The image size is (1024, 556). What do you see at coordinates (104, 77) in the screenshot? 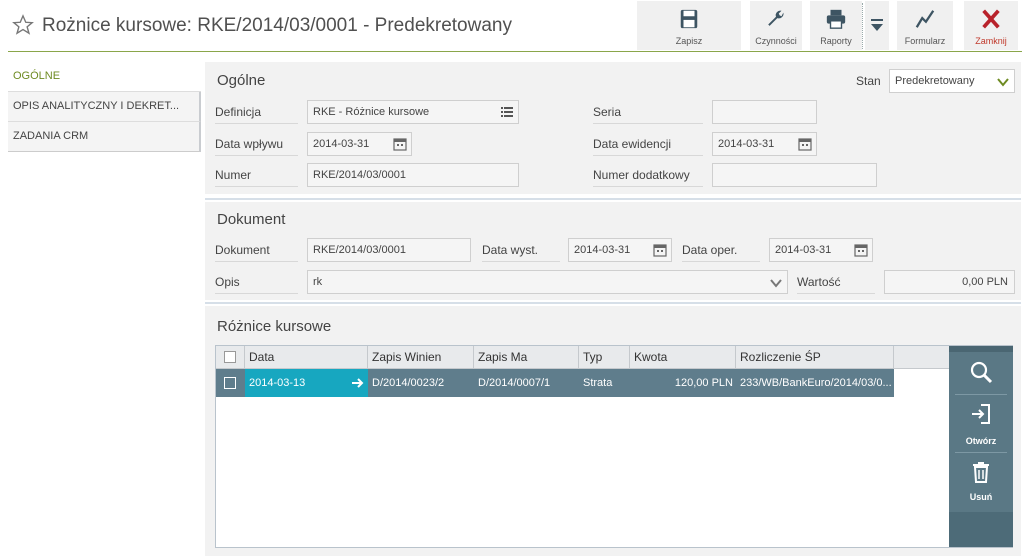
I see `tab-general: OGÓLNE` at bounding box center [104, 77].